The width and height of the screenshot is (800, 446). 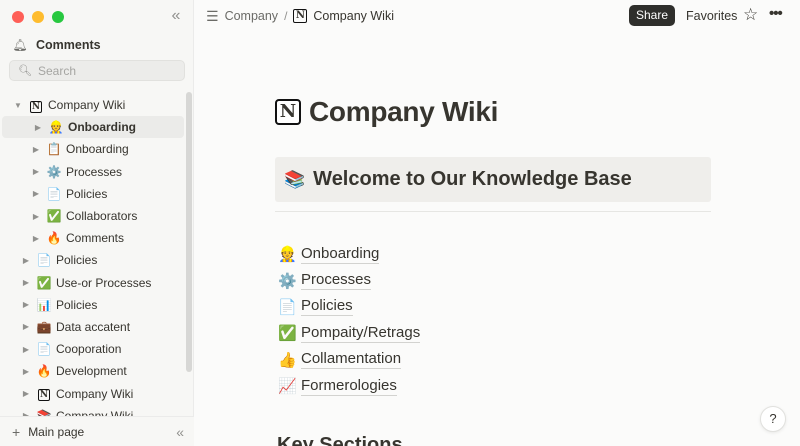 I want to click on sidebar-tree-item: ▶ 📚 Company Wiki, so click(x=93, y=410).